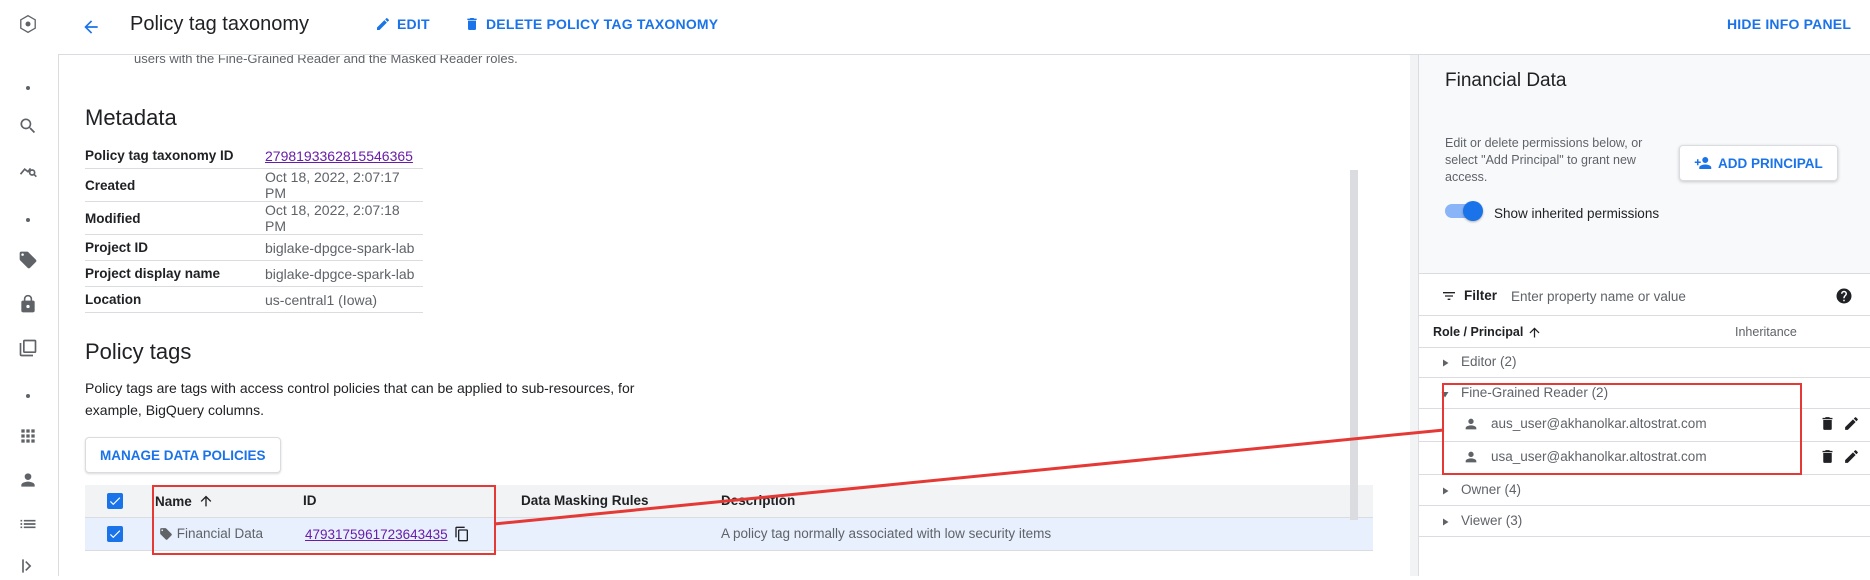 This screenshot has width=1870, height=580. What do you see at coordinates (254, 218) in the screenshot?
I see `metadata-row: Modified Oct 18, 2022, 2:07:18 PM` at bounding box center [254, 218].